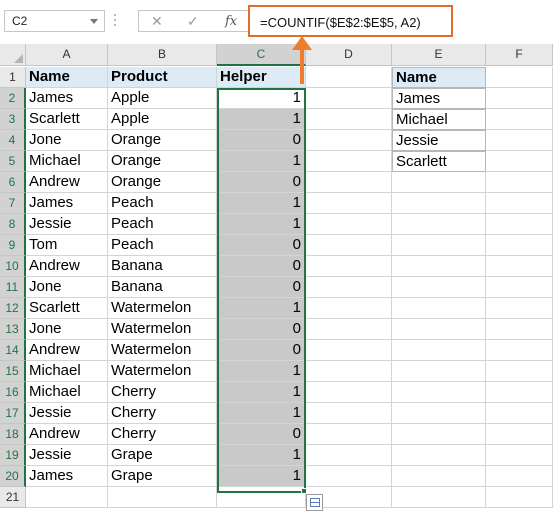 The height and width of the screenshot is (516, 553). I want to click on cell-f14, so click(519, 350).